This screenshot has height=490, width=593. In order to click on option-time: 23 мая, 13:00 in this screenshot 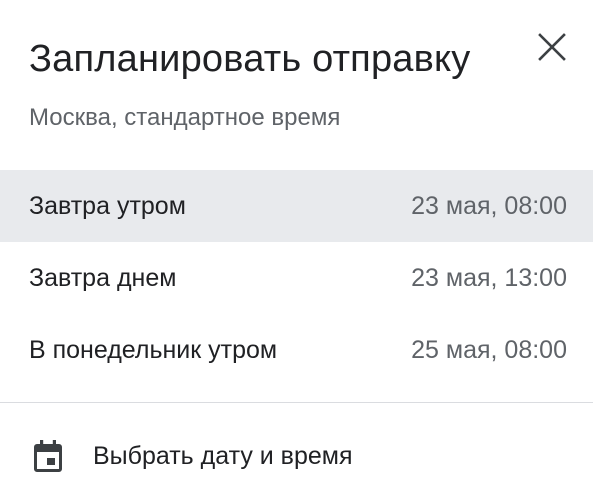, I will do `click(489, 277)`.